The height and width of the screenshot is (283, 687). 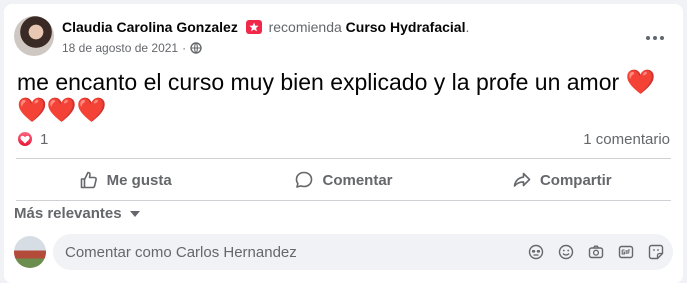 What do you see at coordinates (253, 27) in the screenshot?
I see `recommendation-star-icon` at bounding box center [253, 27].